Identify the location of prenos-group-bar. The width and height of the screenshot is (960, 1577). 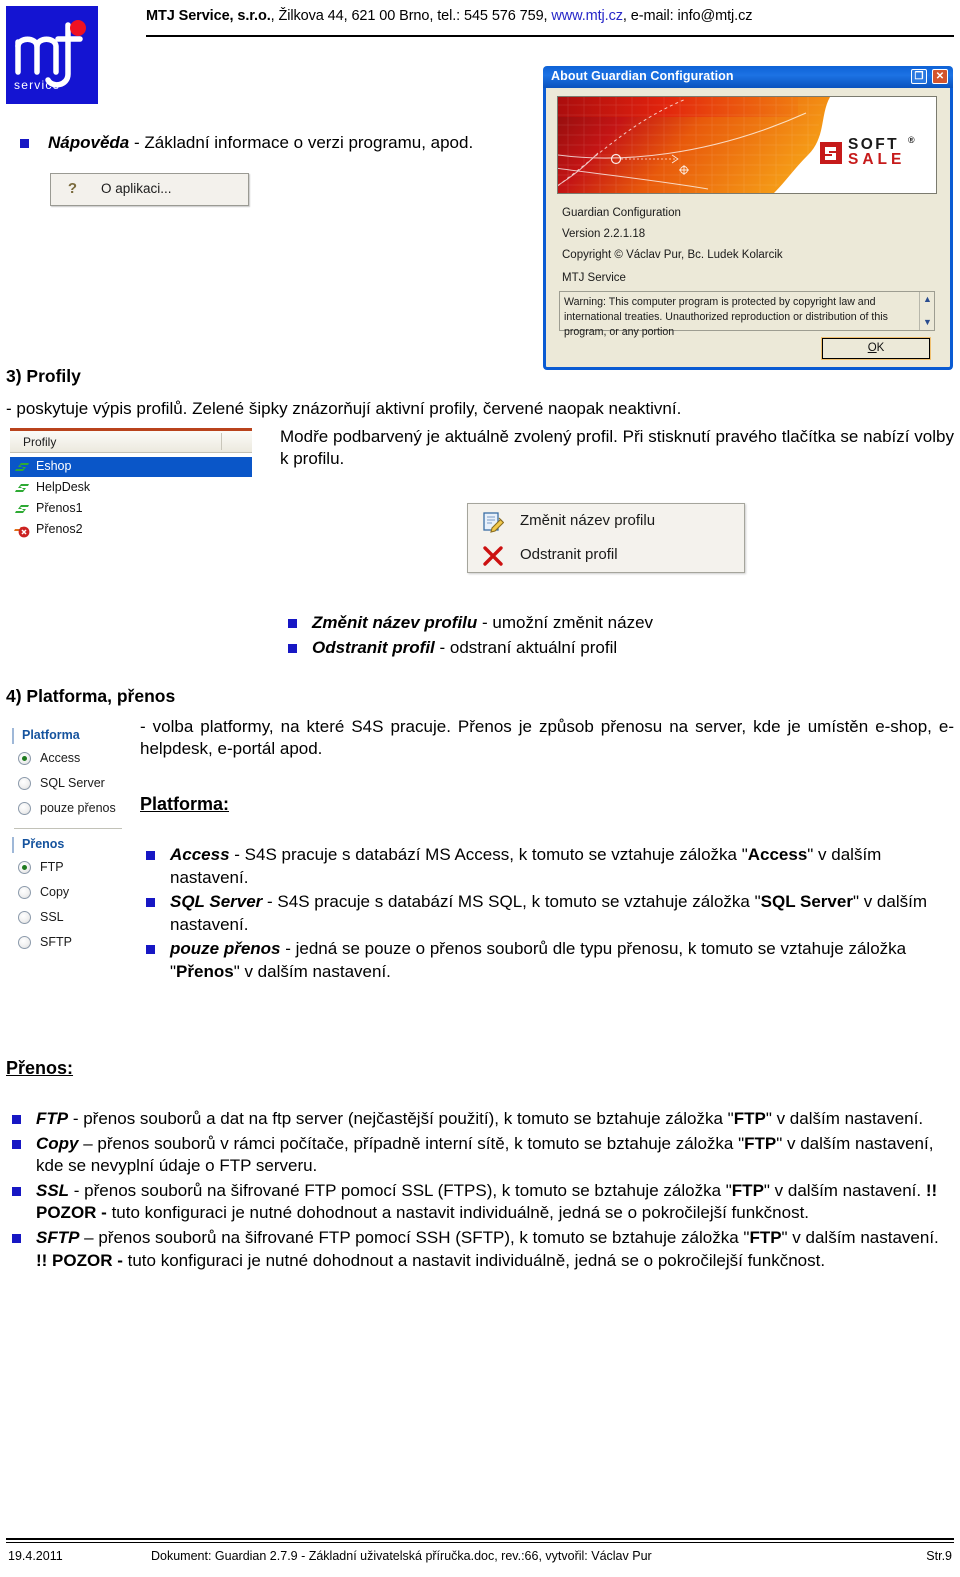
(13, 845).